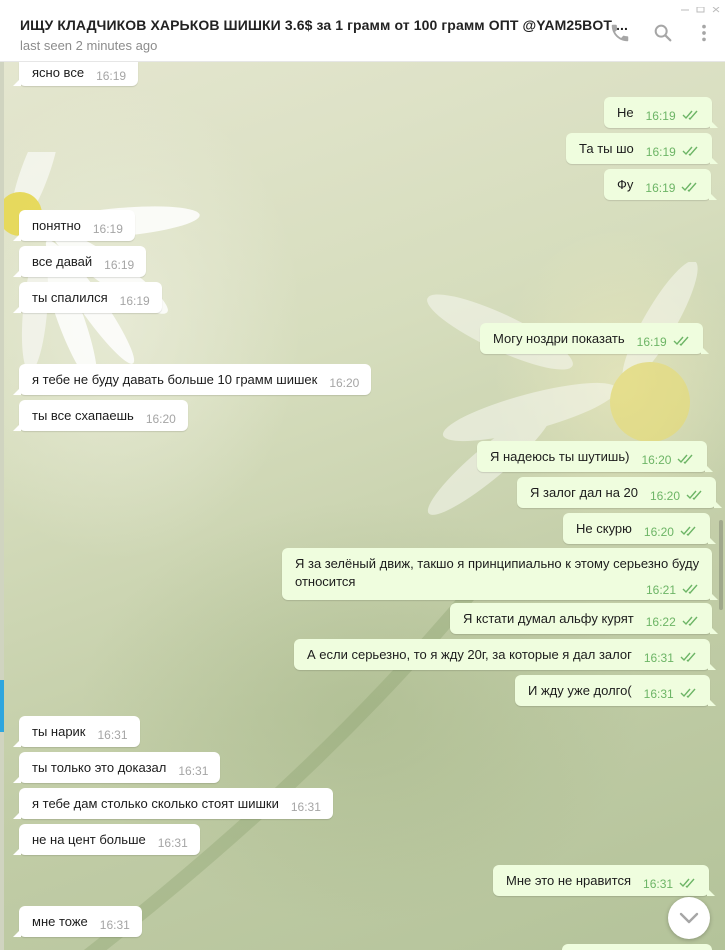 The width and height of the screenshot is (725, 950). I want to click on message-text: не на цент больше, so click(89, 839).